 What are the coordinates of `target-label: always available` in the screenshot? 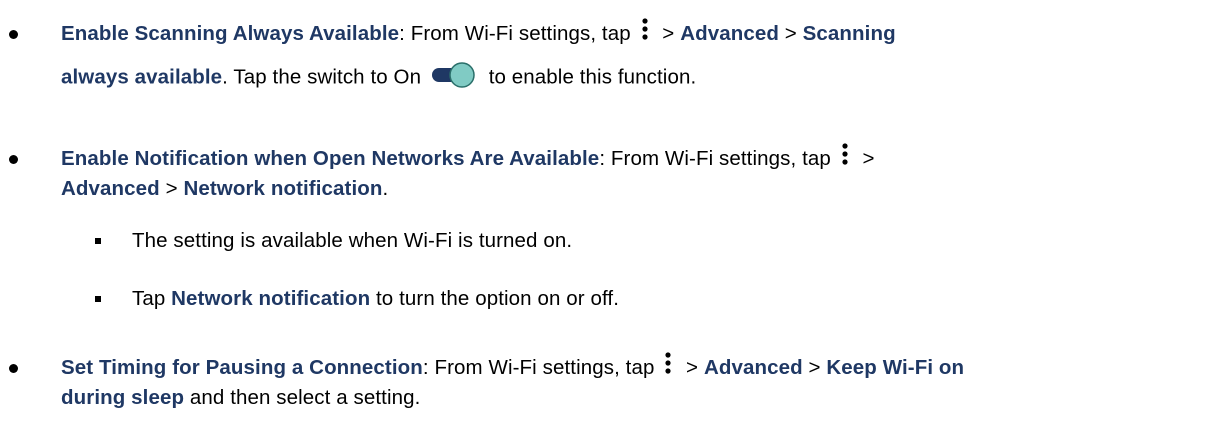 It's located at (142, 77).